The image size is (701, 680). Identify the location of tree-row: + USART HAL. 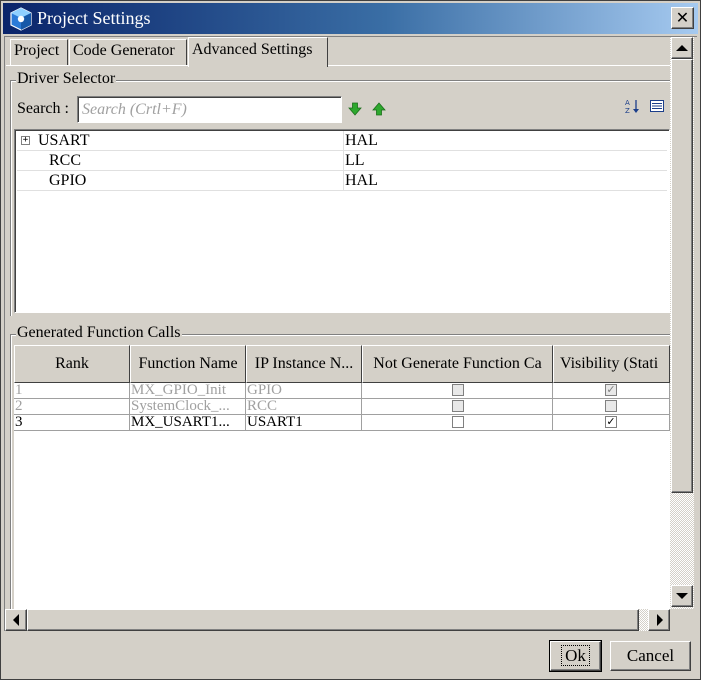
(342, 141).